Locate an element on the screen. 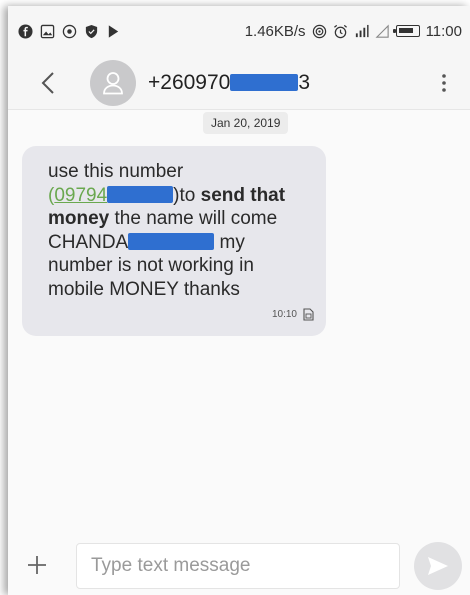  send-icon is located at coordinates (438, 566).